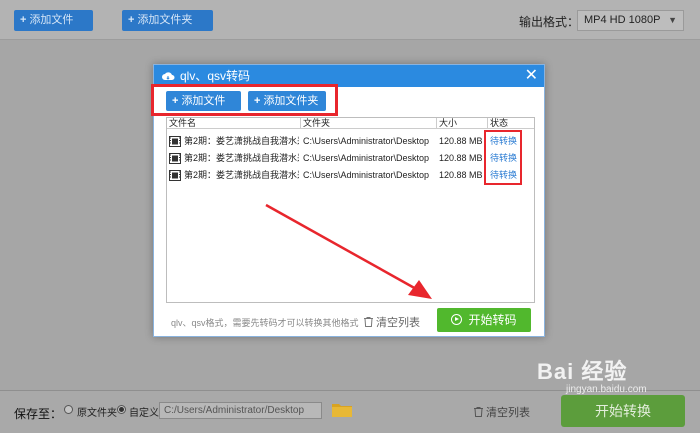 This screenshot has height=433, width=700. Describe the element at coordinates (215, 76) in the screenshot. I see `dialog-title: qlv、qsv转码` at that location.